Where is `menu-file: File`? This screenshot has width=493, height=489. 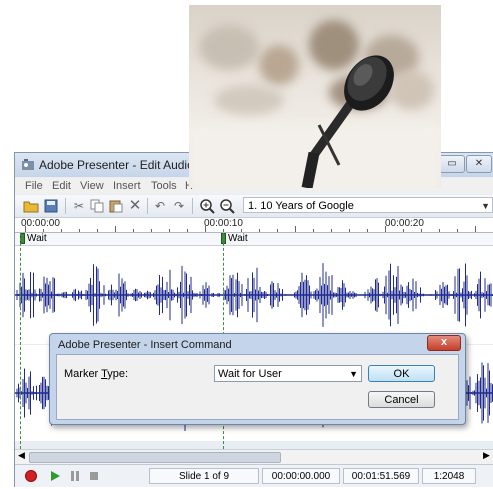 menu-file: File is located at coordinates (34, 186).